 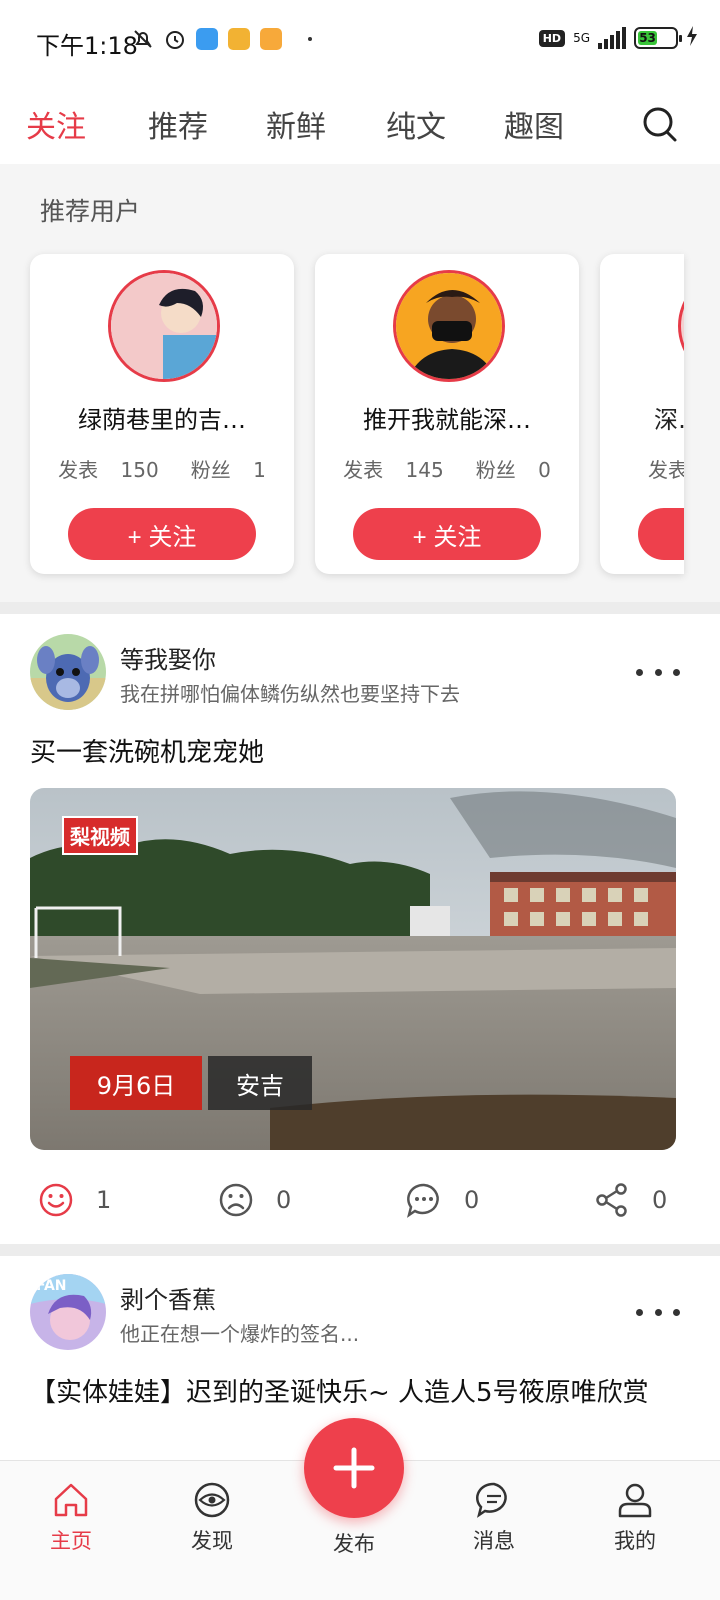 What do you see at coordinates (239, 39) in the screenshot?
I see `mail-notification-icon` at bounding box center [239, 39].